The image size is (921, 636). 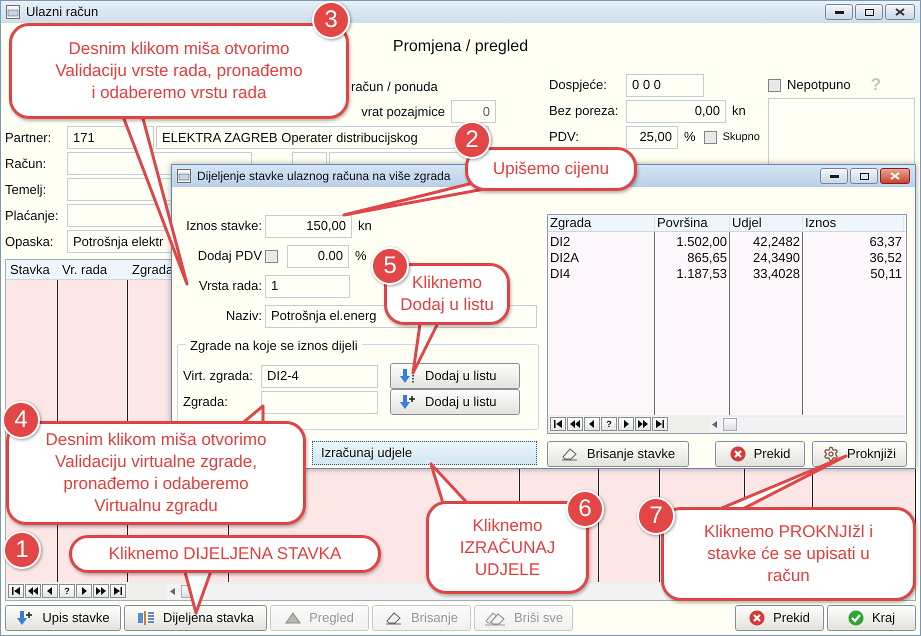 What do you see at coordinates (29, 241) in the screenshot?
I see `label: Opaska:` at bounding box center [29, 241].